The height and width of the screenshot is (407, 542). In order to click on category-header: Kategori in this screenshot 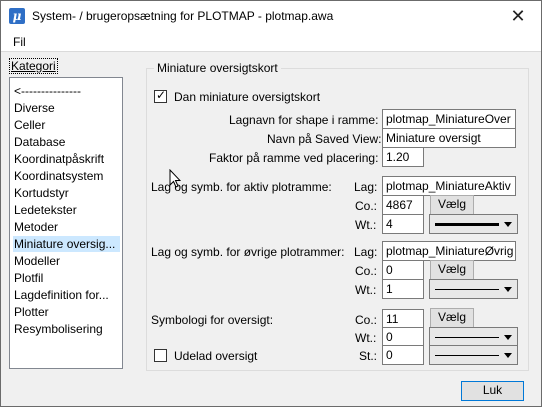, I will do `click(33, 66)`.